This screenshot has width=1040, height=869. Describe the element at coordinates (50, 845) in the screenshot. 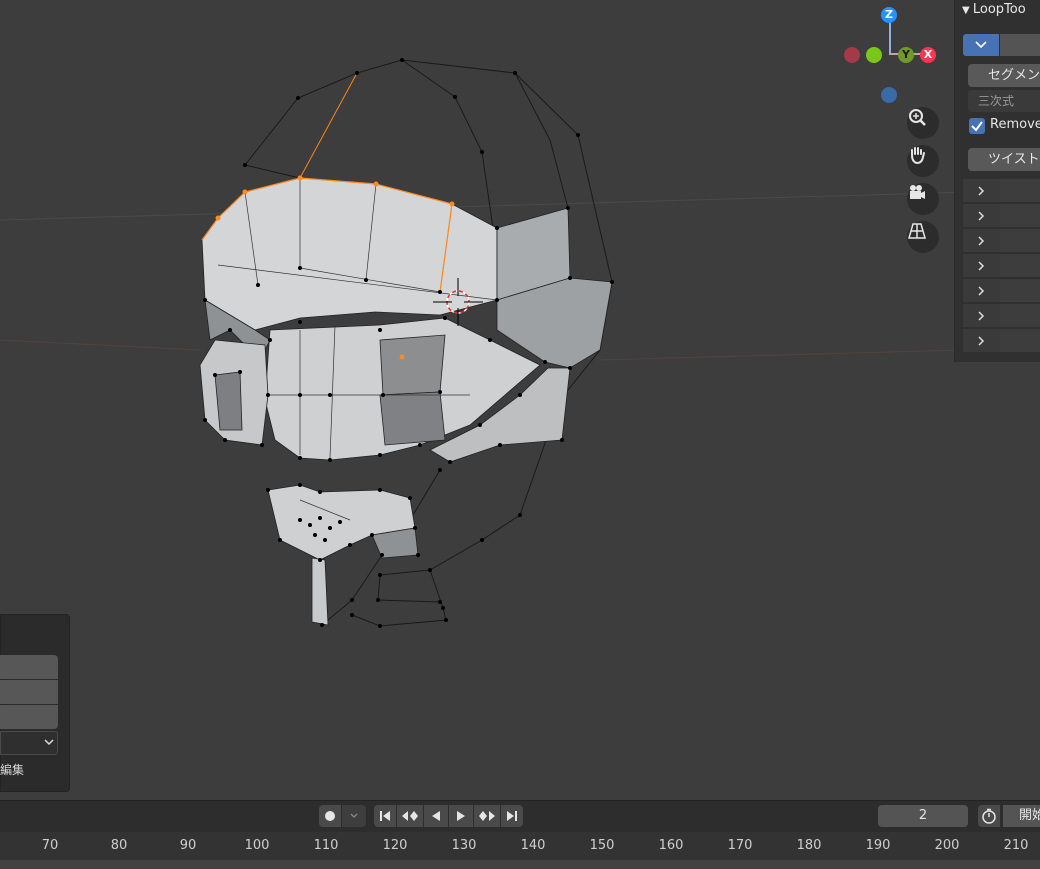

I see `ruler-tick: 70` at that location.